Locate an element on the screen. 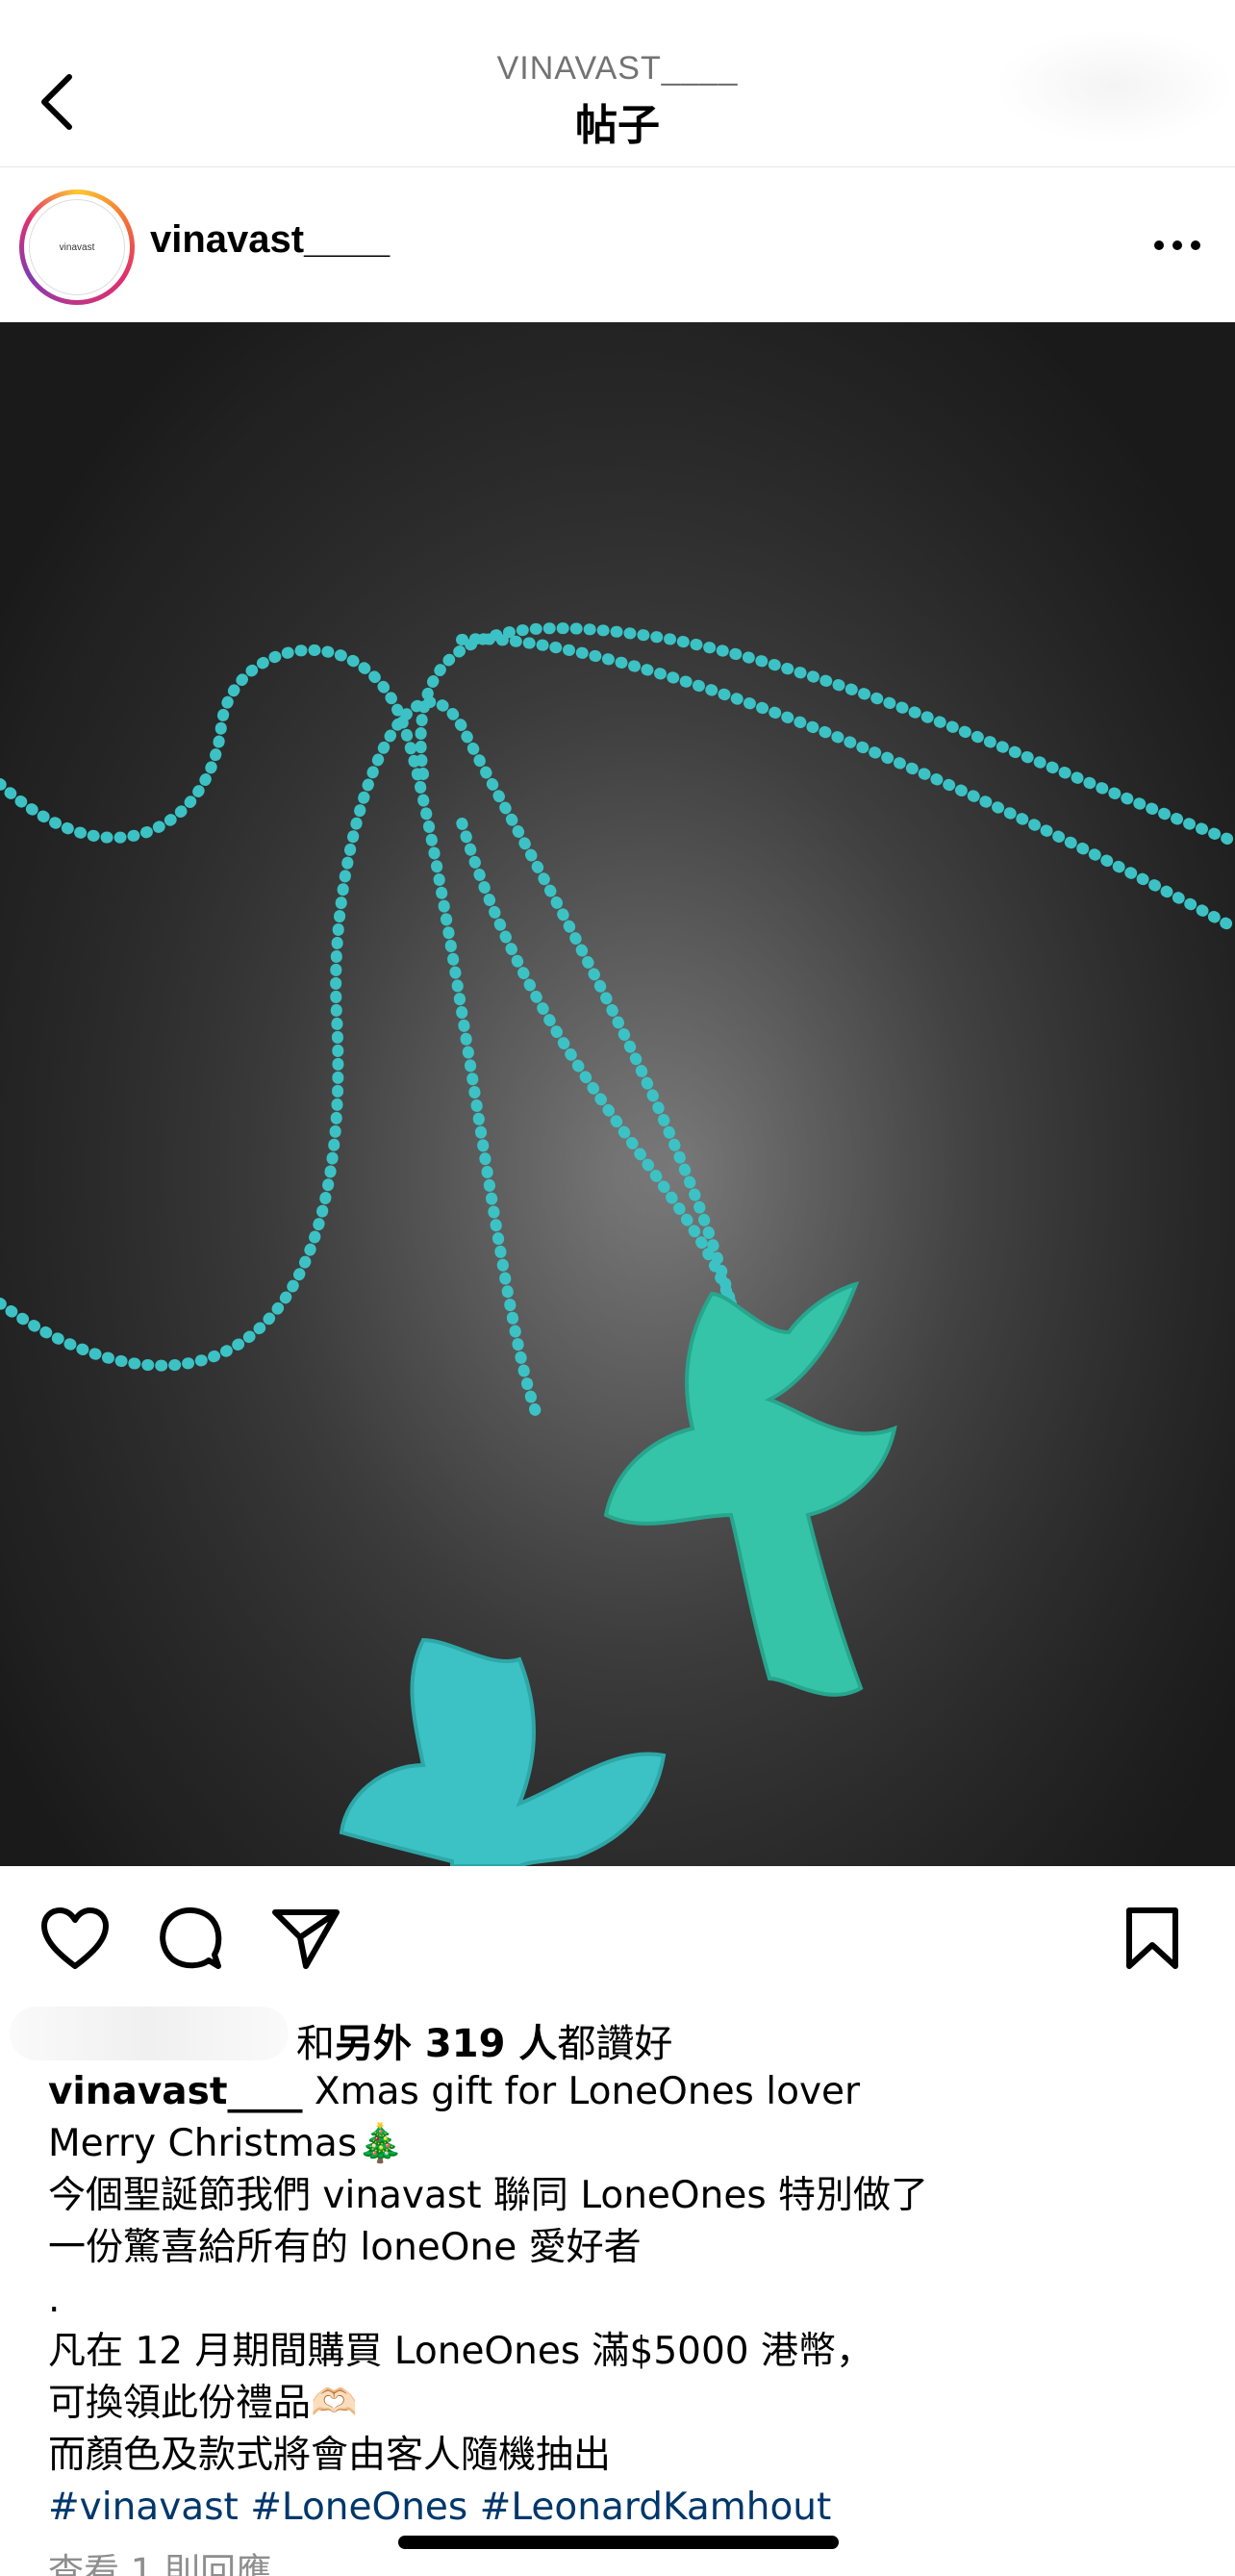 This screenshot has width=1235, height=2576. comment-icon is located at coordinates (191, 1938).